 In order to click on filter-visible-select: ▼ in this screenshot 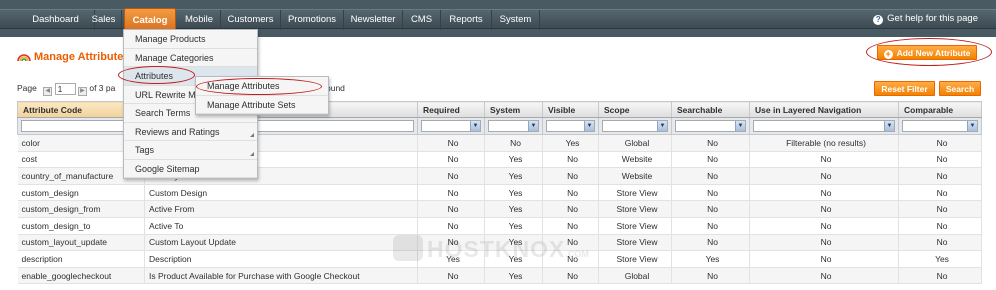, I will do `click(570, 126)`.